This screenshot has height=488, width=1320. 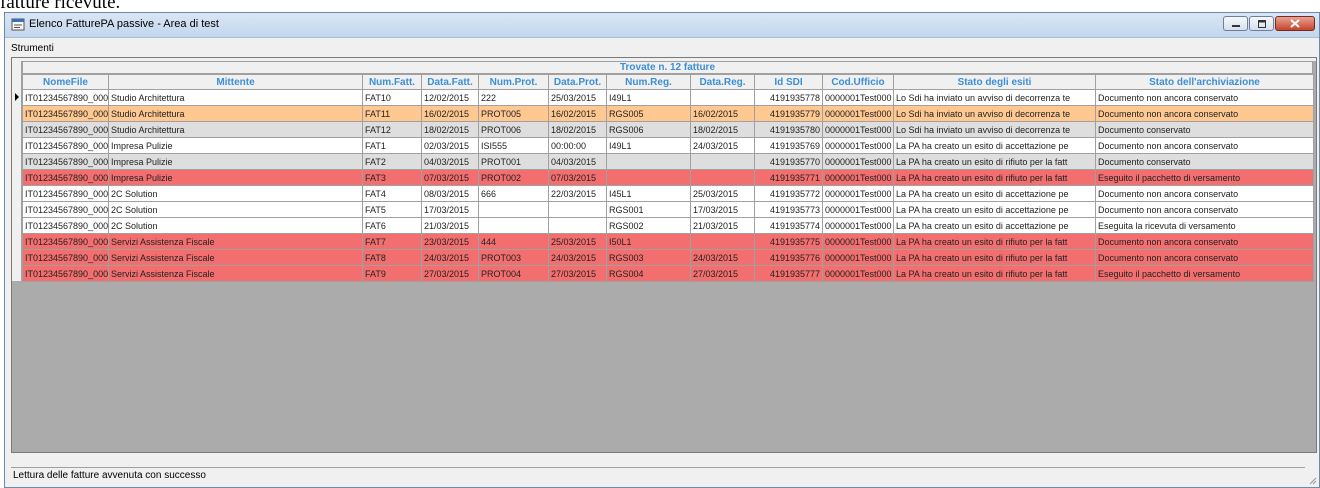 I want to click on table-cell: 4191935773, so click(x=788, y=209).